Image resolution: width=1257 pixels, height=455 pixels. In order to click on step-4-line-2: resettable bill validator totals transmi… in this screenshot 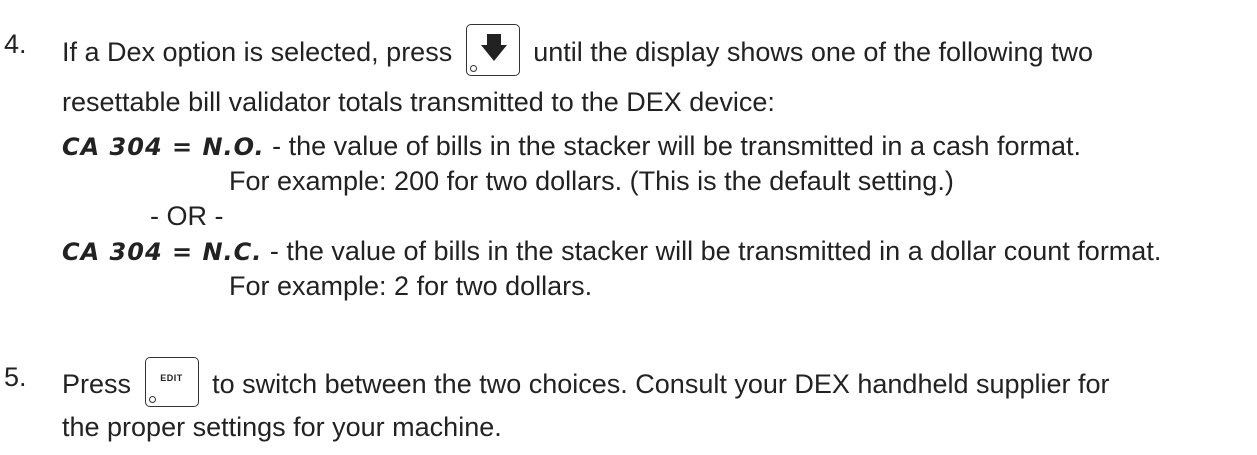, I will do `click(418, 102)`.